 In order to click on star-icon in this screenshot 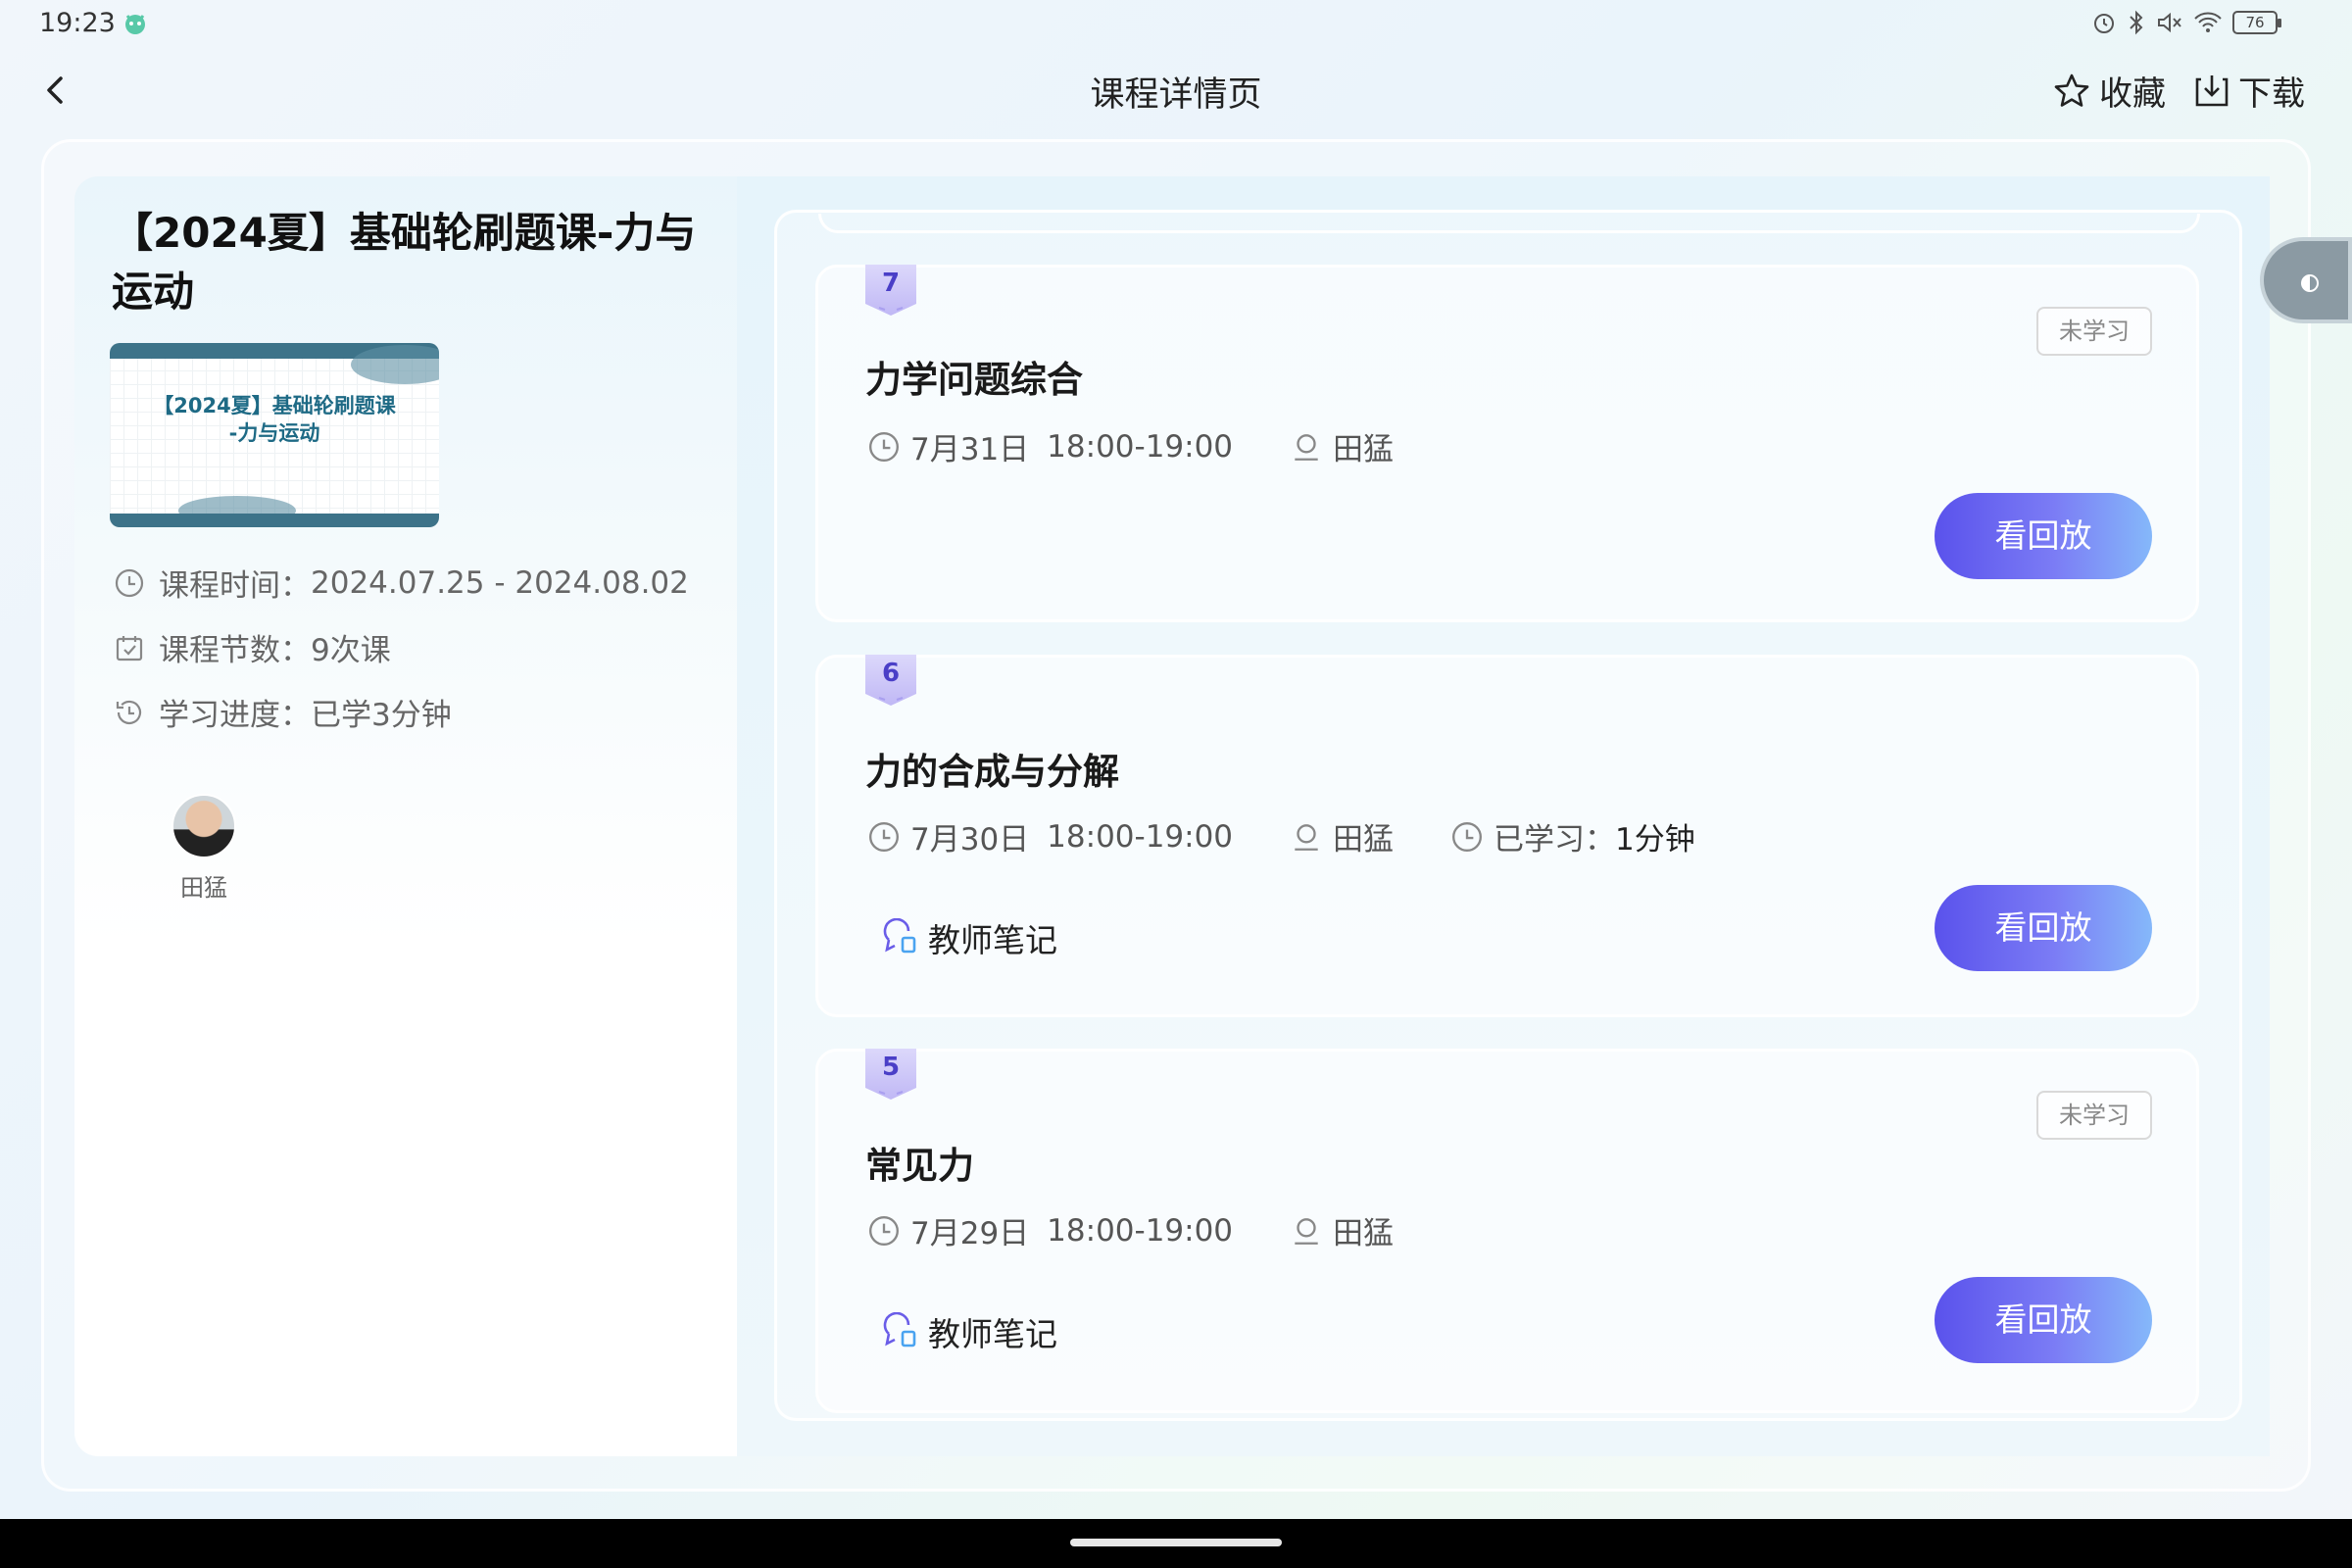, I will do `click(2071, 90)`.